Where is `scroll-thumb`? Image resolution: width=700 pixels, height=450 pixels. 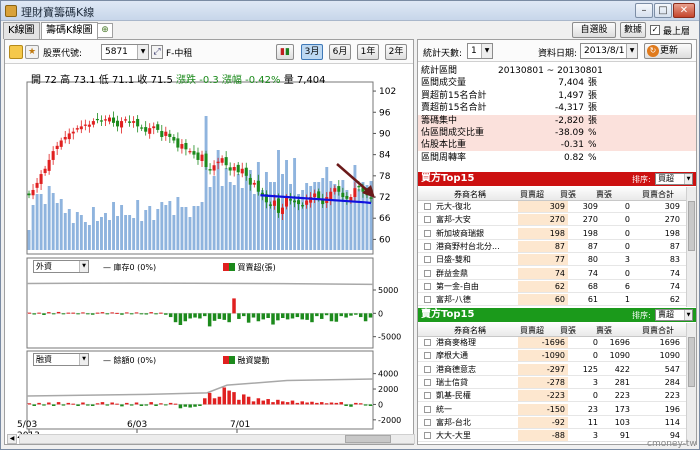
scroll-thumb is located at coordinates (368, 439).